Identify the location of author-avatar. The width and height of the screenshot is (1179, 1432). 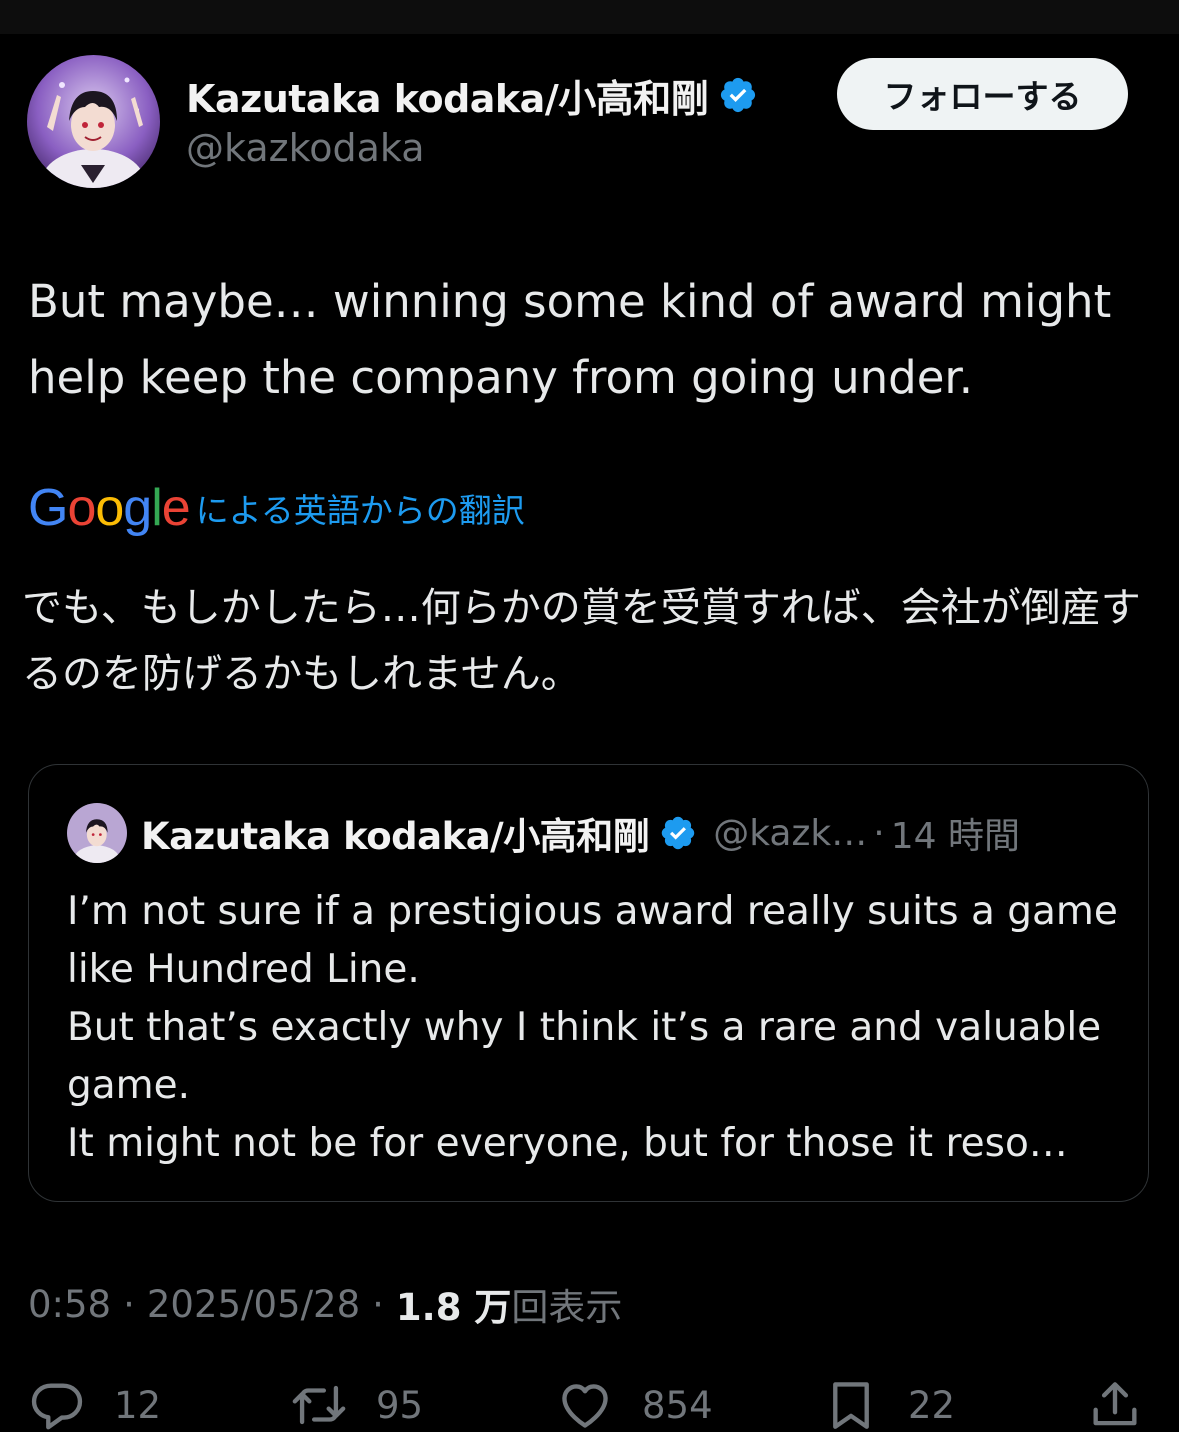
(93, 121).